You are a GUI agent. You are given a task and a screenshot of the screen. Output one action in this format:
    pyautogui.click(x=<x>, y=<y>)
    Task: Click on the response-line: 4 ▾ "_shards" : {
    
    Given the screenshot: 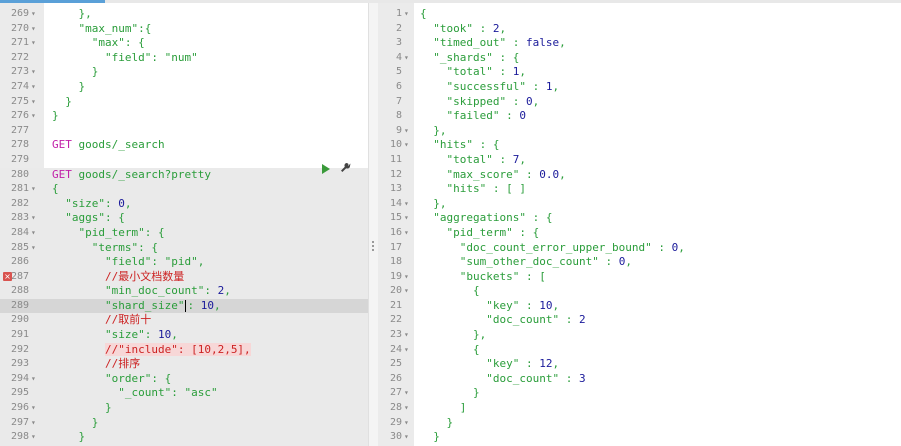 What is the action you would take?
    pyautogui.click(x=639, y=58)
    